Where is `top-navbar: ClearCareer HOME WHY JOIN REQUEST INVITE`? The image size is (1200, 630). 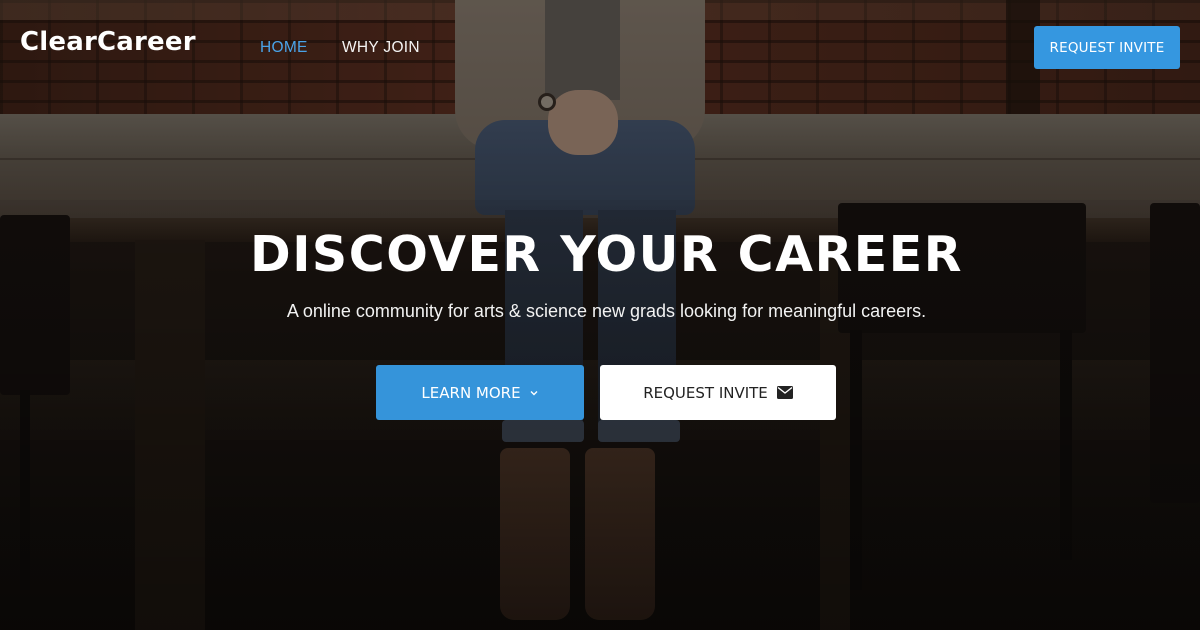 top-navbar: ClearCareer HOME WHY JOIN REQUEST INVITE is located at coordinates (600, 45).